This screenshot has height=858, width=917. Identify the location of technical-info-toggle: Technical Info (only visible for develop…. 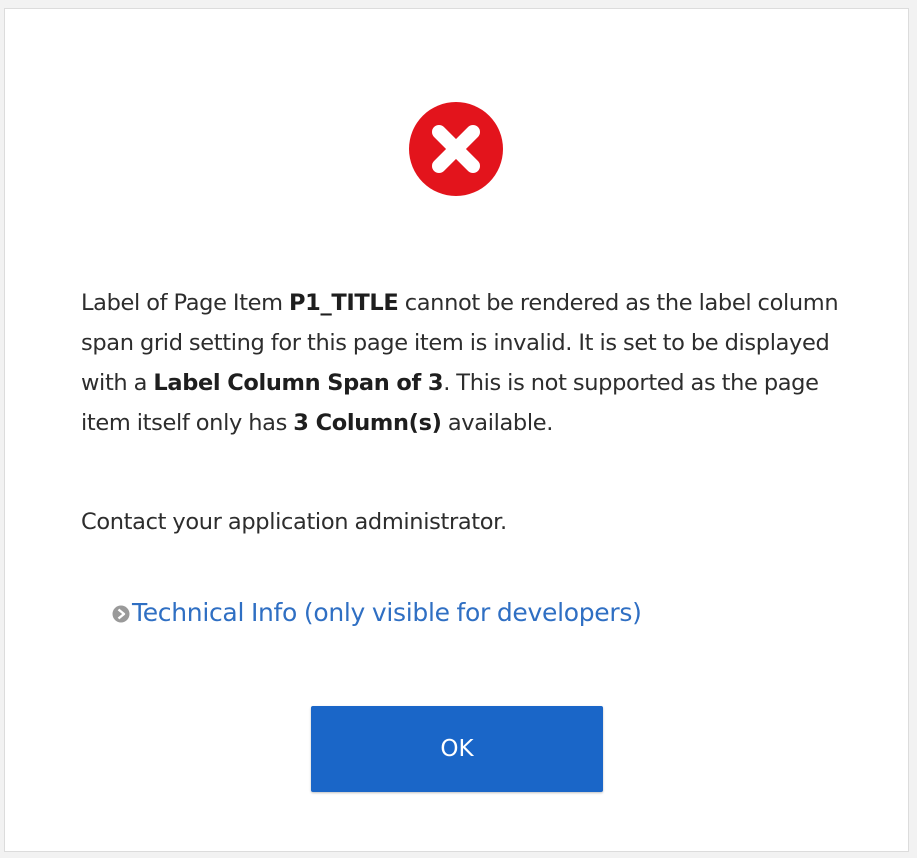
(377, 613).